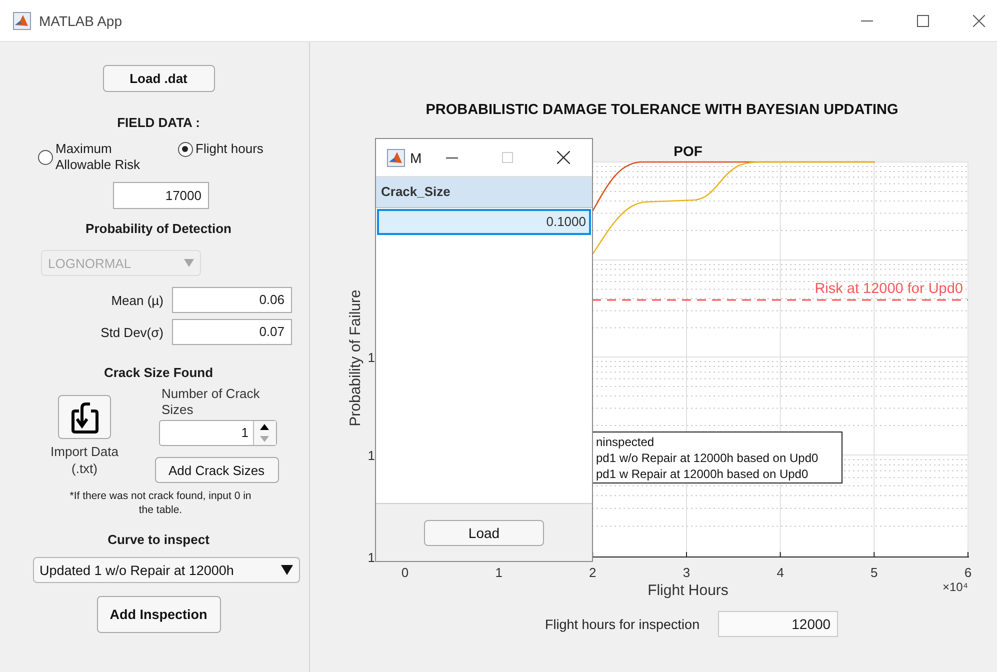 The width and height of the screenshot is (997, 672). Describe the element at coordinates (622, 624) in the screenshot. I see `field-label: Flight hours for inspection` at that location.